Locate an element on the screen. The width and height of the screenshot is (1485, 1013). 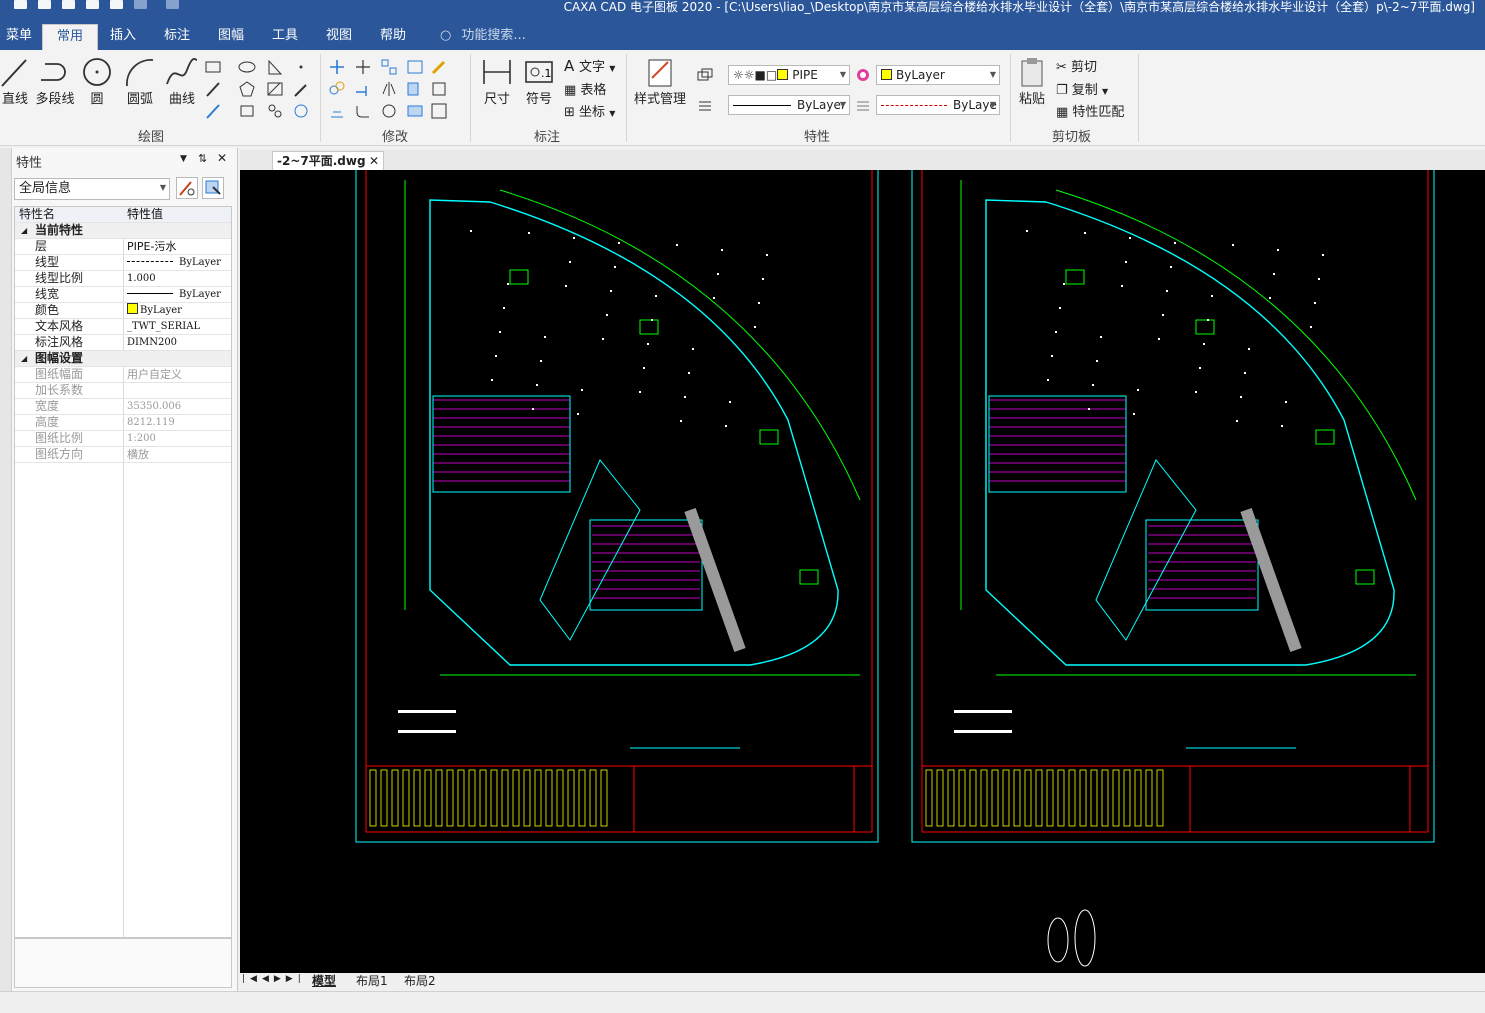
close-tab-icon: ✕ is located at coordinates (374, 161).